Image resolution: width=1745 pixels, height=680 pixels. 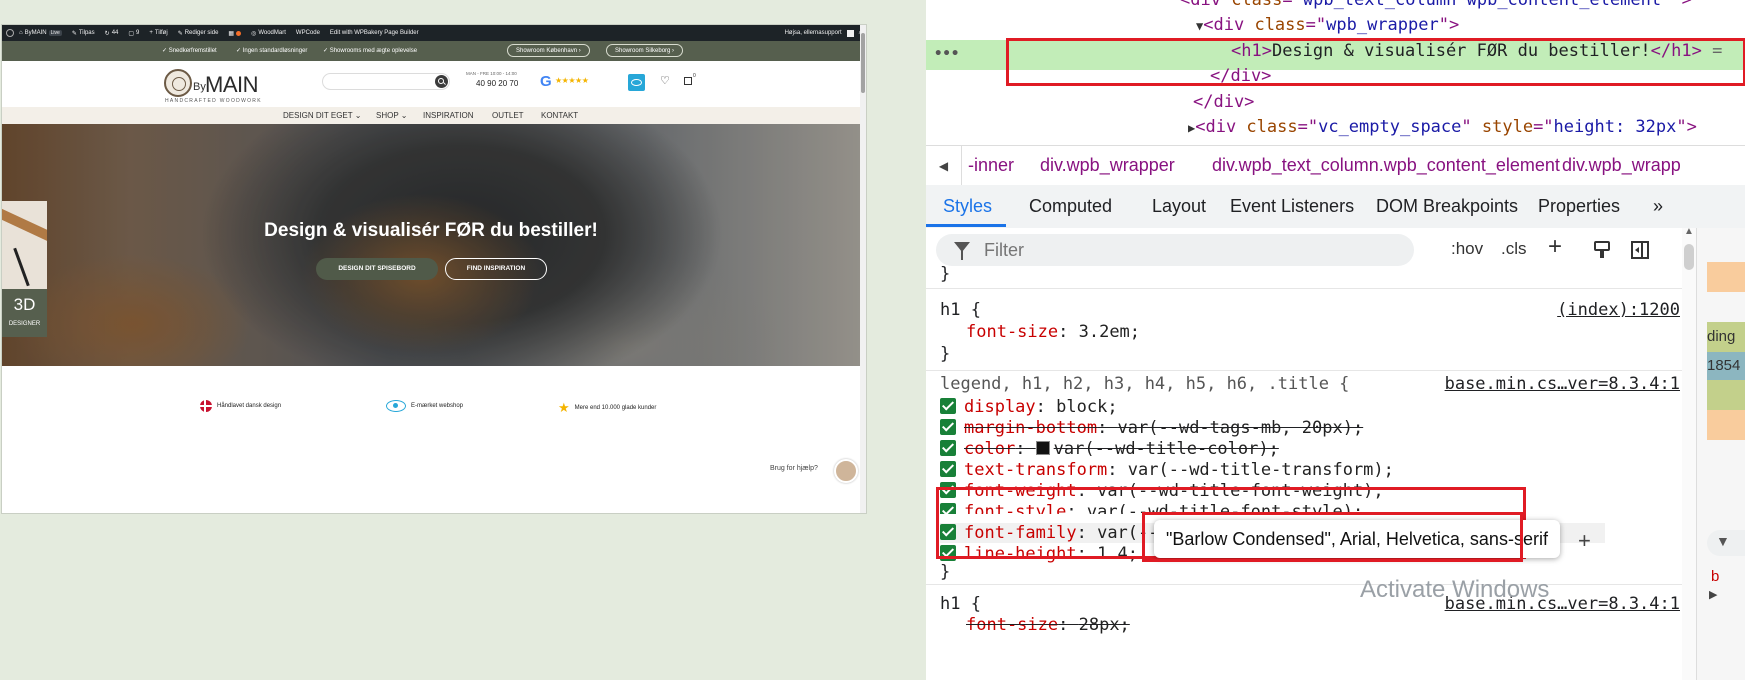 What do you see at coordinates (1640, 250) in the screenshot?
I see `toggle-sidebar-icon` at bounding box center [1640, 250].